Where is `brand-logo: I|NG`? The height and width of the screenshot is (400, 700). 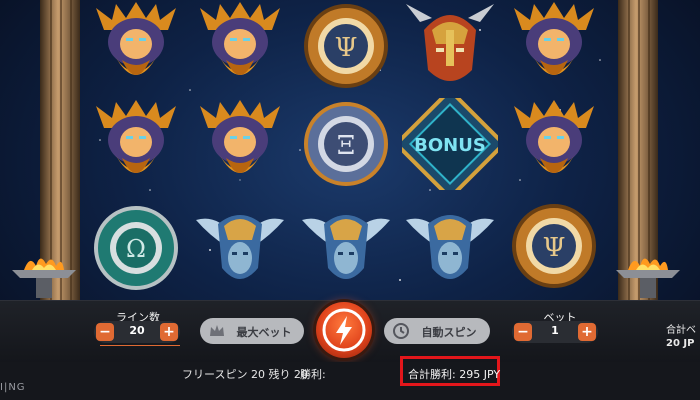 brand-logo: I|NG is located at coordinates (13, 387).